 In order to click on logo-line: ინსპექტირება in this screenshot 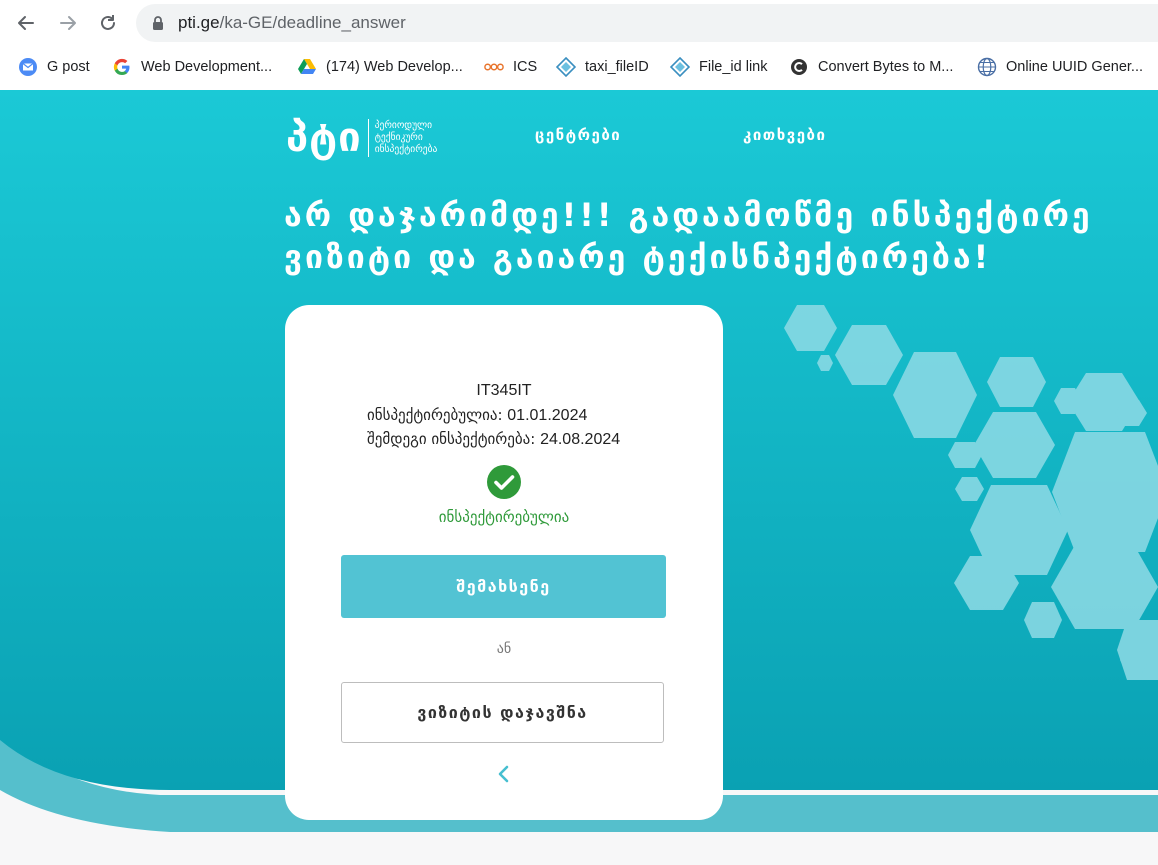, I will do `click(406, 149)`.